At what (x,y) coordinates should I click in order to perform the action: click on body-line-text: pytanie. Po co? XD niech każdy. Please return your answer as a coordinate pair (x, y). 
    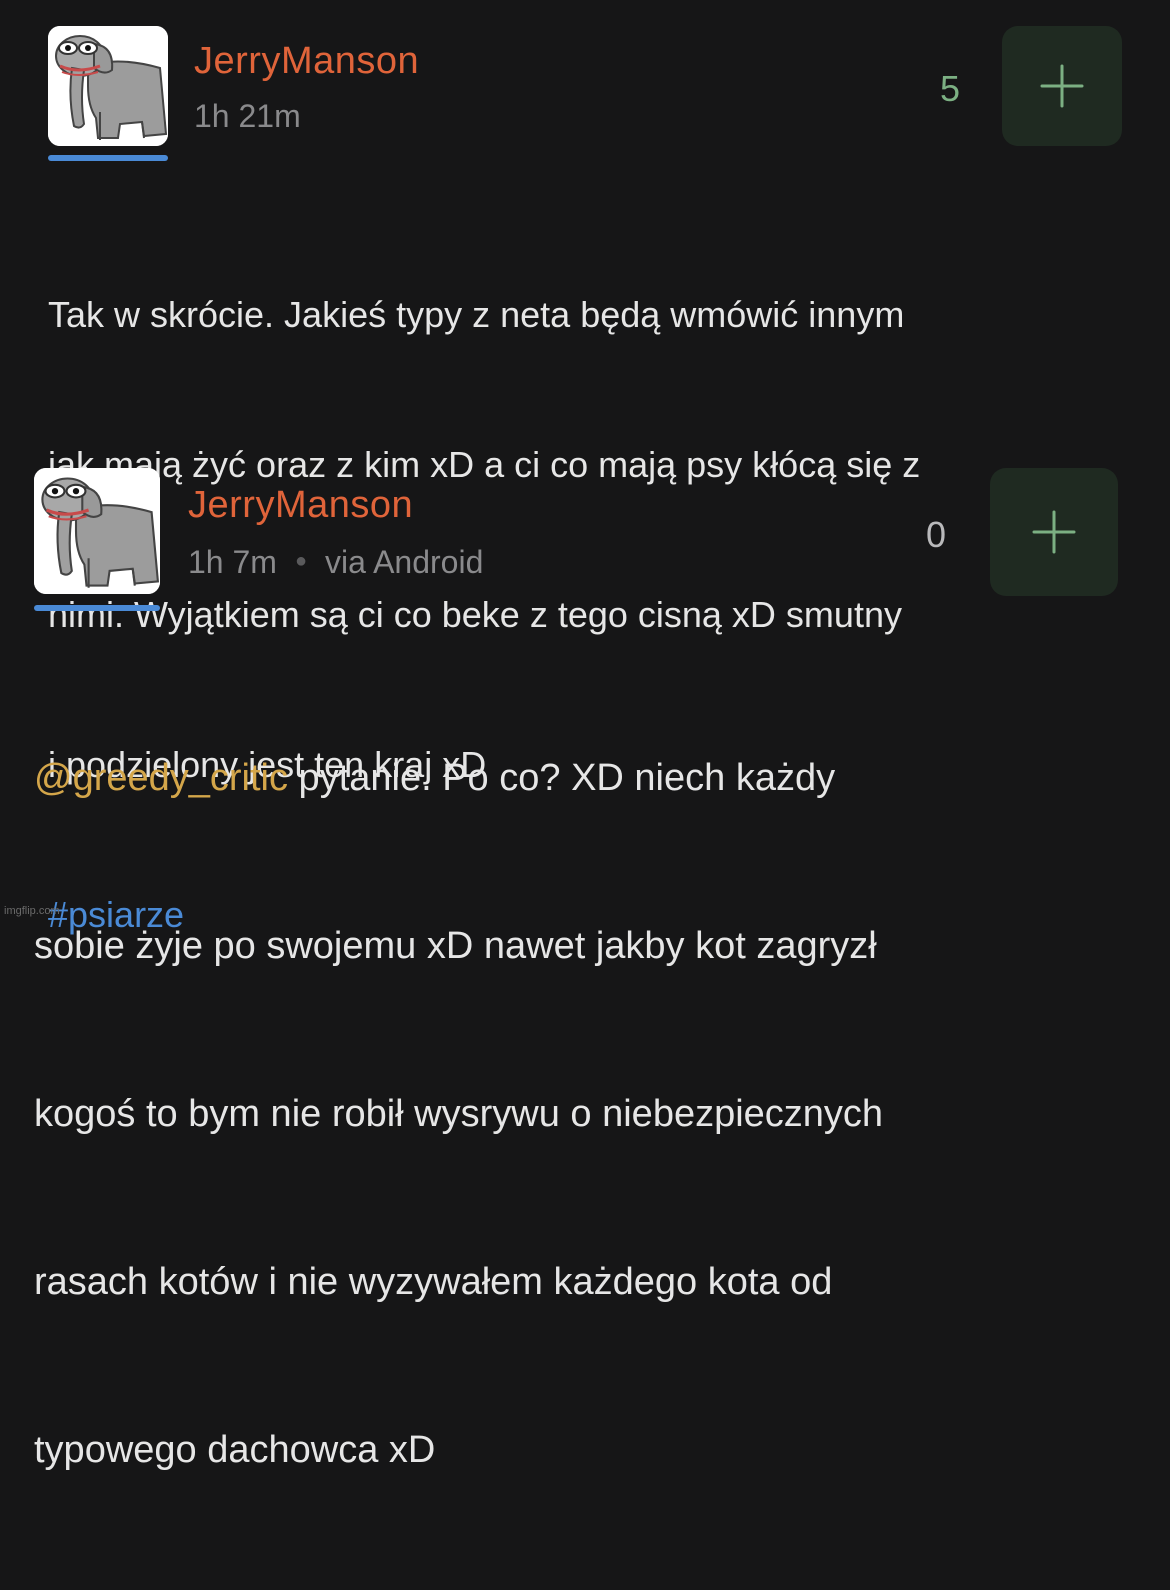
    Looking at the image, I should click on (562, 778).